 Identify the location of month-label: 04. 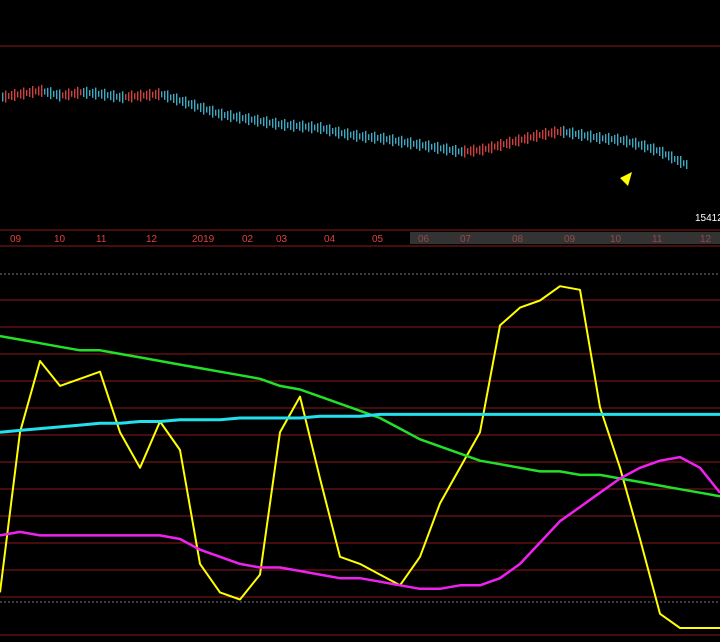
(330, 239).